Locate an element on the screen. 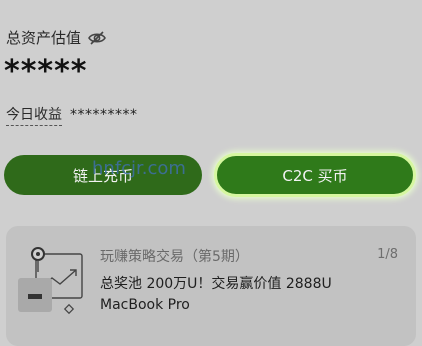 The height and width of the screenshot is (346, 422). total-assets-header: 总资产估值 is located at coordinates (56, 37).